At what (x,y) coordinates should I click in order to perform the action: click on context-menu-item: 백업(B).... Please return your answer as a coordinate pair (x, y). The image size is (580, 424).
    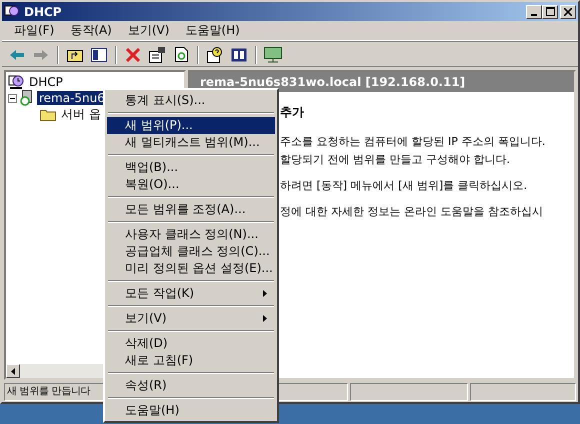
    Looking at the image, I should click on (191, 167).